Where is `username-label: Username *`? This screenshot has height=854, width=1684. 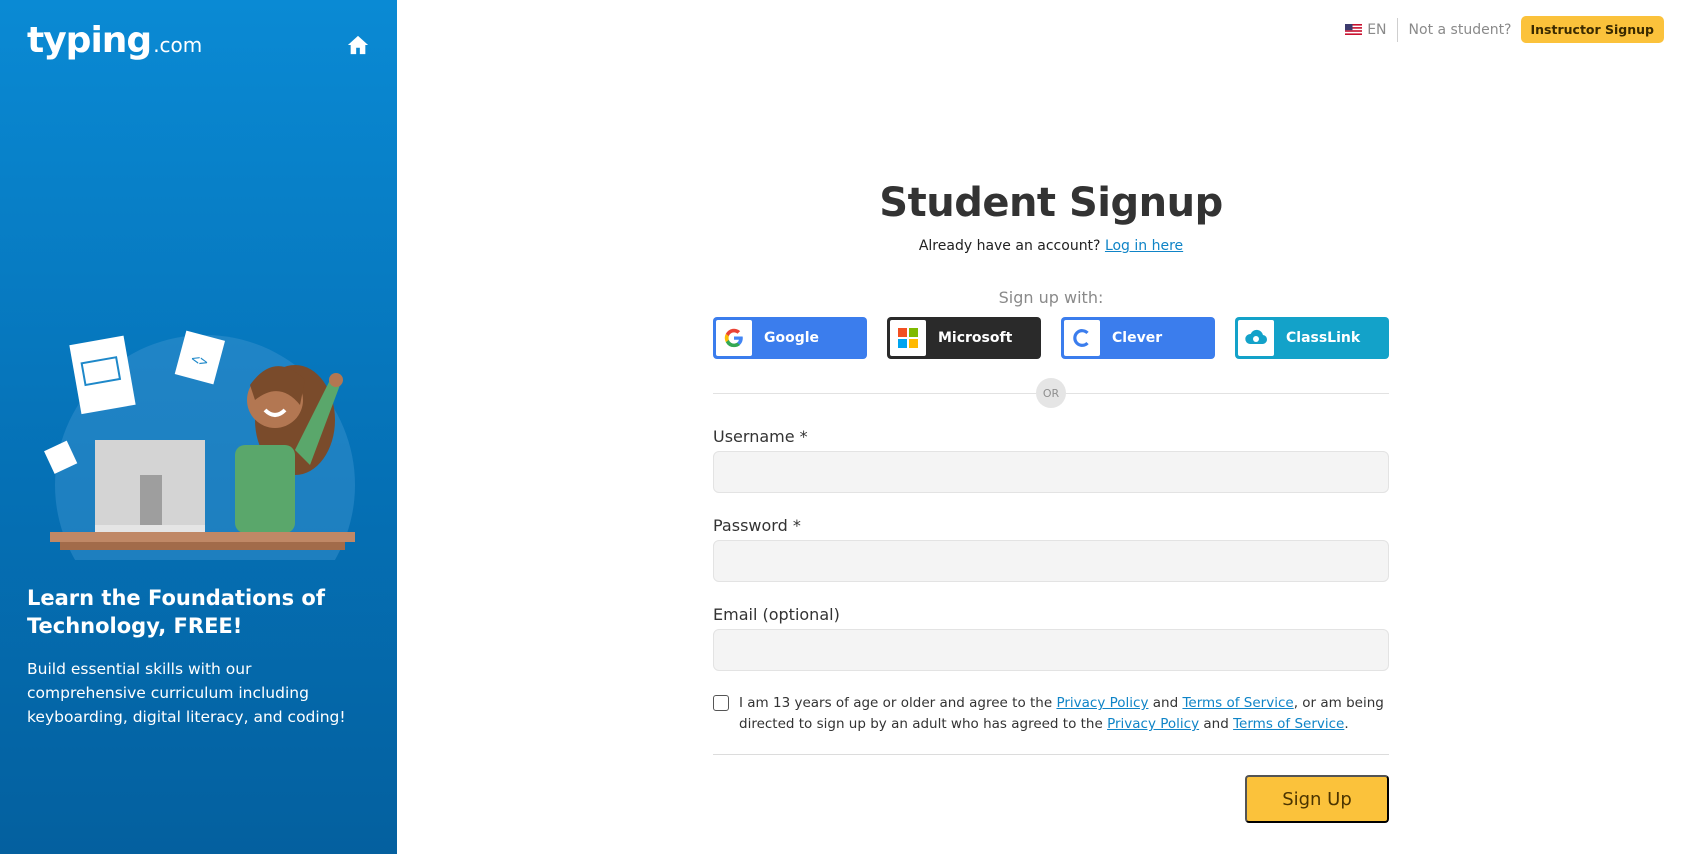
username-label: Username * is located at coordinates (760, 436).